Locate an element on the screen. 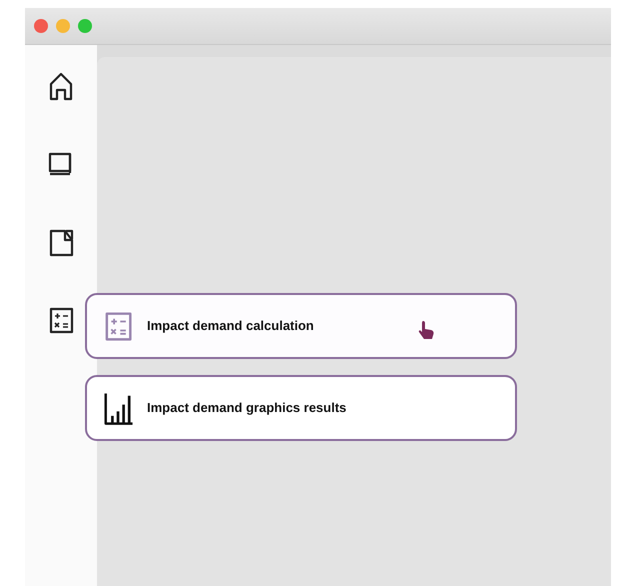 This screenshot has height=586, width=624. window-control-button is located at coordinates (41, 26).